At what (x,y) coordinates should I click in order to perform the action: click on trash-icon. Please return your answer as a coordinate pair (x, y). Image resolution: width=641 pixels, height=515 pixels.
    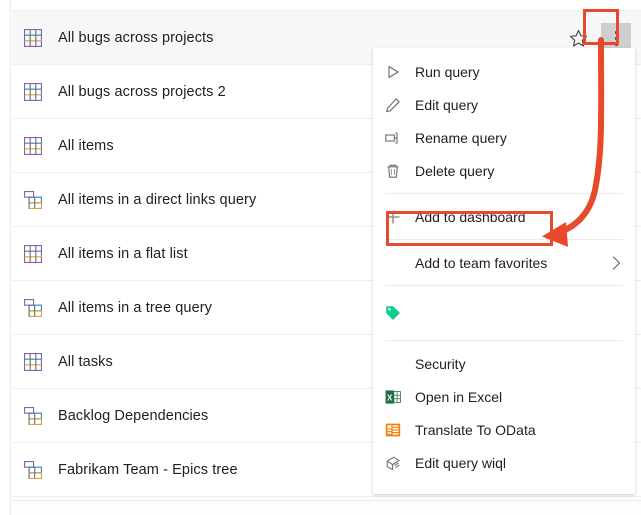
    Looking at the image, I should click on (393, 171).